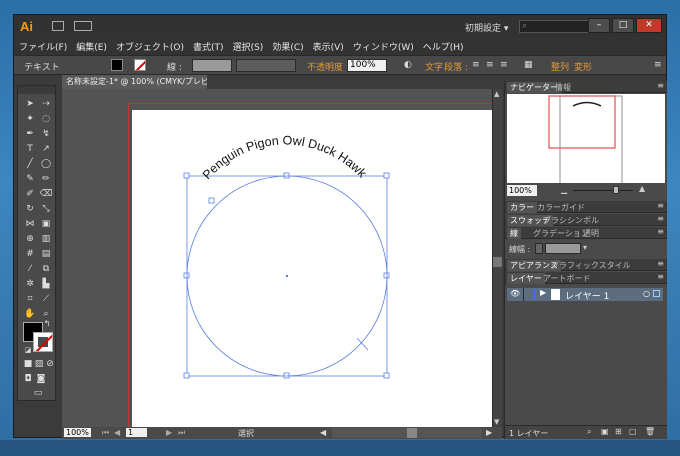  Describe the element at coordinates (543, 292) in the screenshot. I see `layer-expand-icon: ▶` at that location.